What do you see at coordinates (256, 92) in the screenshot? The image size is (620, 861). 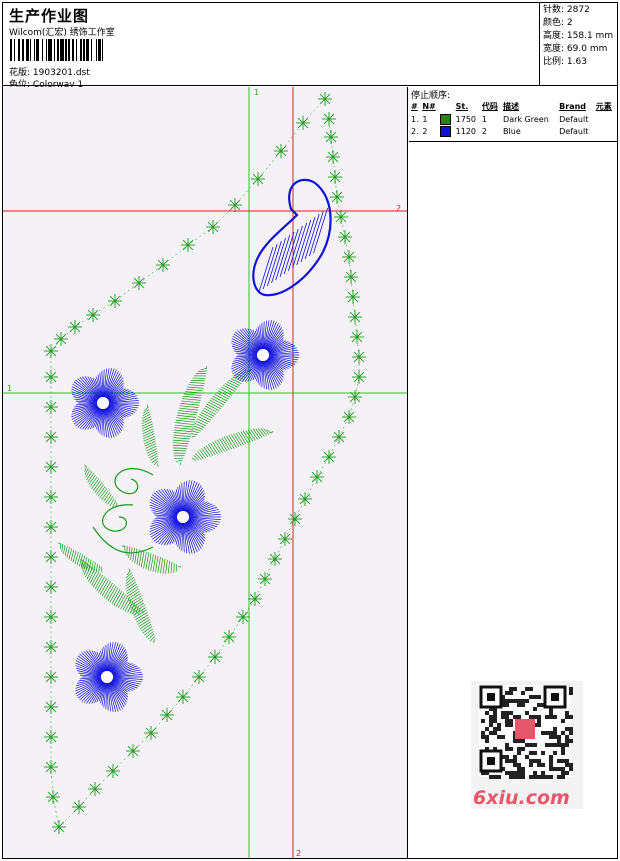 I see `guide-label-v1: 1` at bounding box center [256, 92].